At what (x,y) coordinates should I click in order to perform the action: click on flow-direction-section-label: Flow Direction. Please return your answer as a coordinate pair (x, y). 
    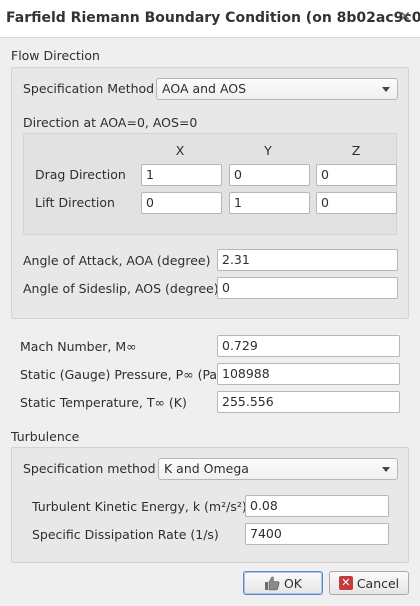
    Looking at the image, I should click on (55, 55).